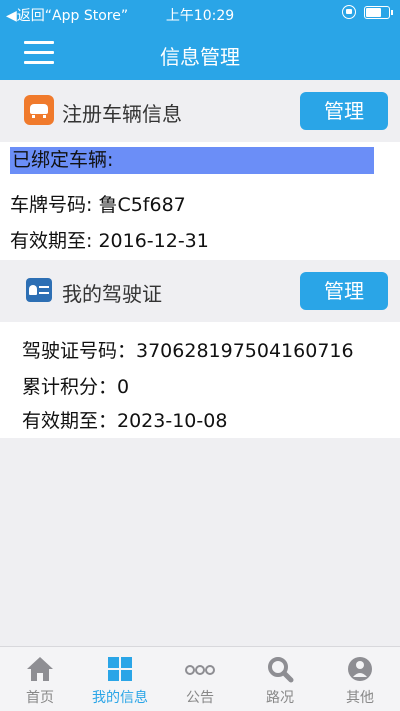  Describe the element at coordinates (360, 698) in the screenshot. I see `tab-other-label: 其他` at that location.